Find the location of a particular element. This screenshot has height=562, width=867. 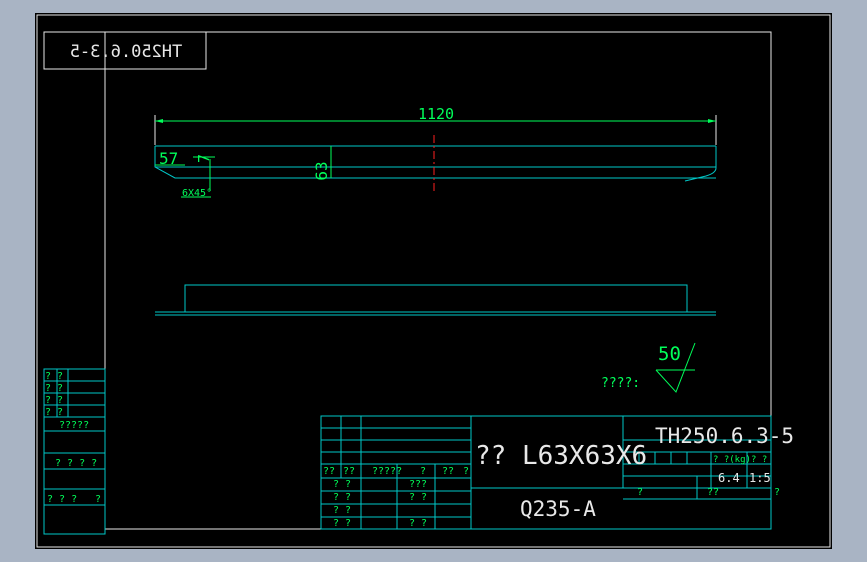

left-cell-5: ????? is located at coordinates (74, 425).